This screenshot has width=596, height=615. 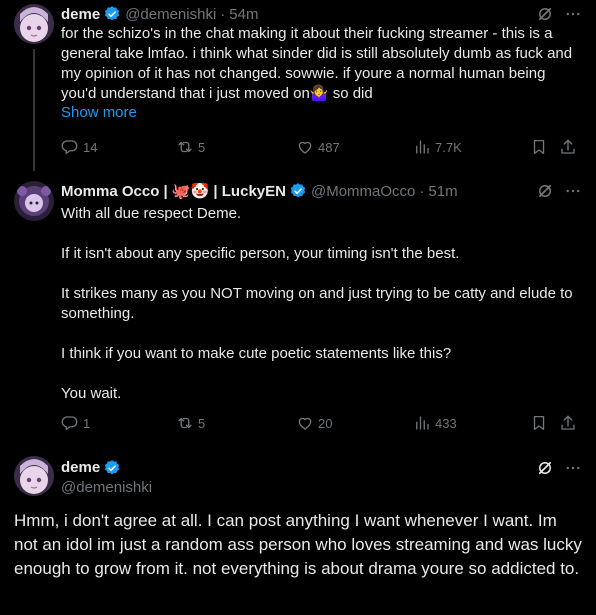 I want to click on show-more-link: Show more, so click(x=99, y=112).